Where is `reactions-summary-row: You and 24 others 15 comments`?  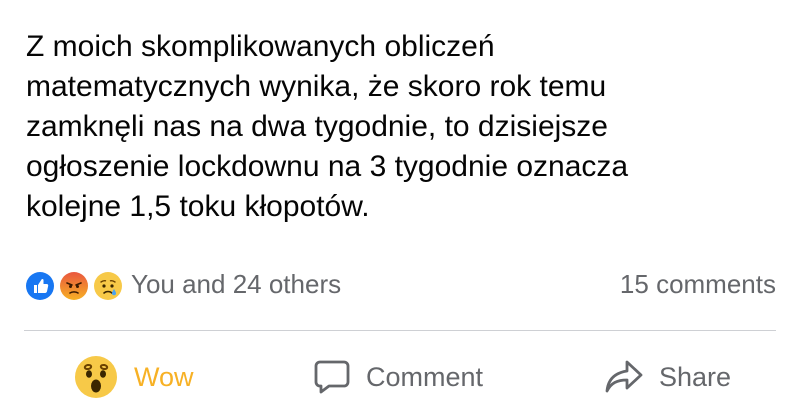
reactions-summary-row: You and 24 others 15 comments is located at coordinates (400, 286).